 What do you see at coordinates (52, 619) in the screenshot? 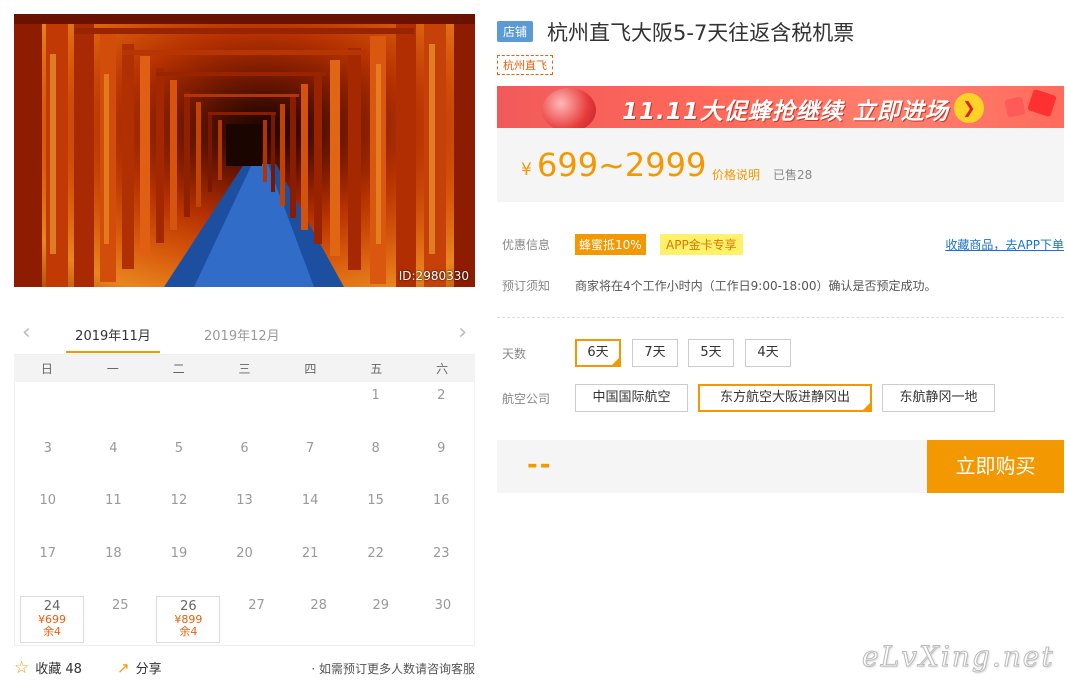
I see `calendar-day-available: 24 ¥699 余4` at bounding box center [52, 619].